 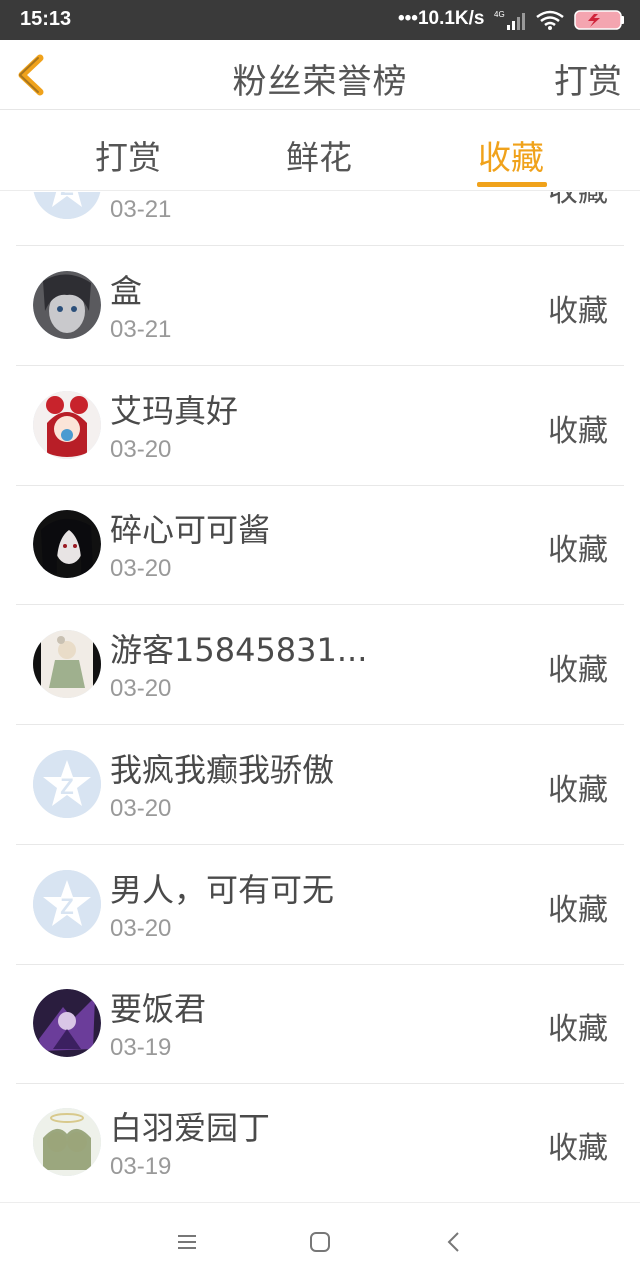 What do you see at coordinates (128, 155) in the screenshot?
I see `tab-reward: 打赏` at bounding box center [128, 155].